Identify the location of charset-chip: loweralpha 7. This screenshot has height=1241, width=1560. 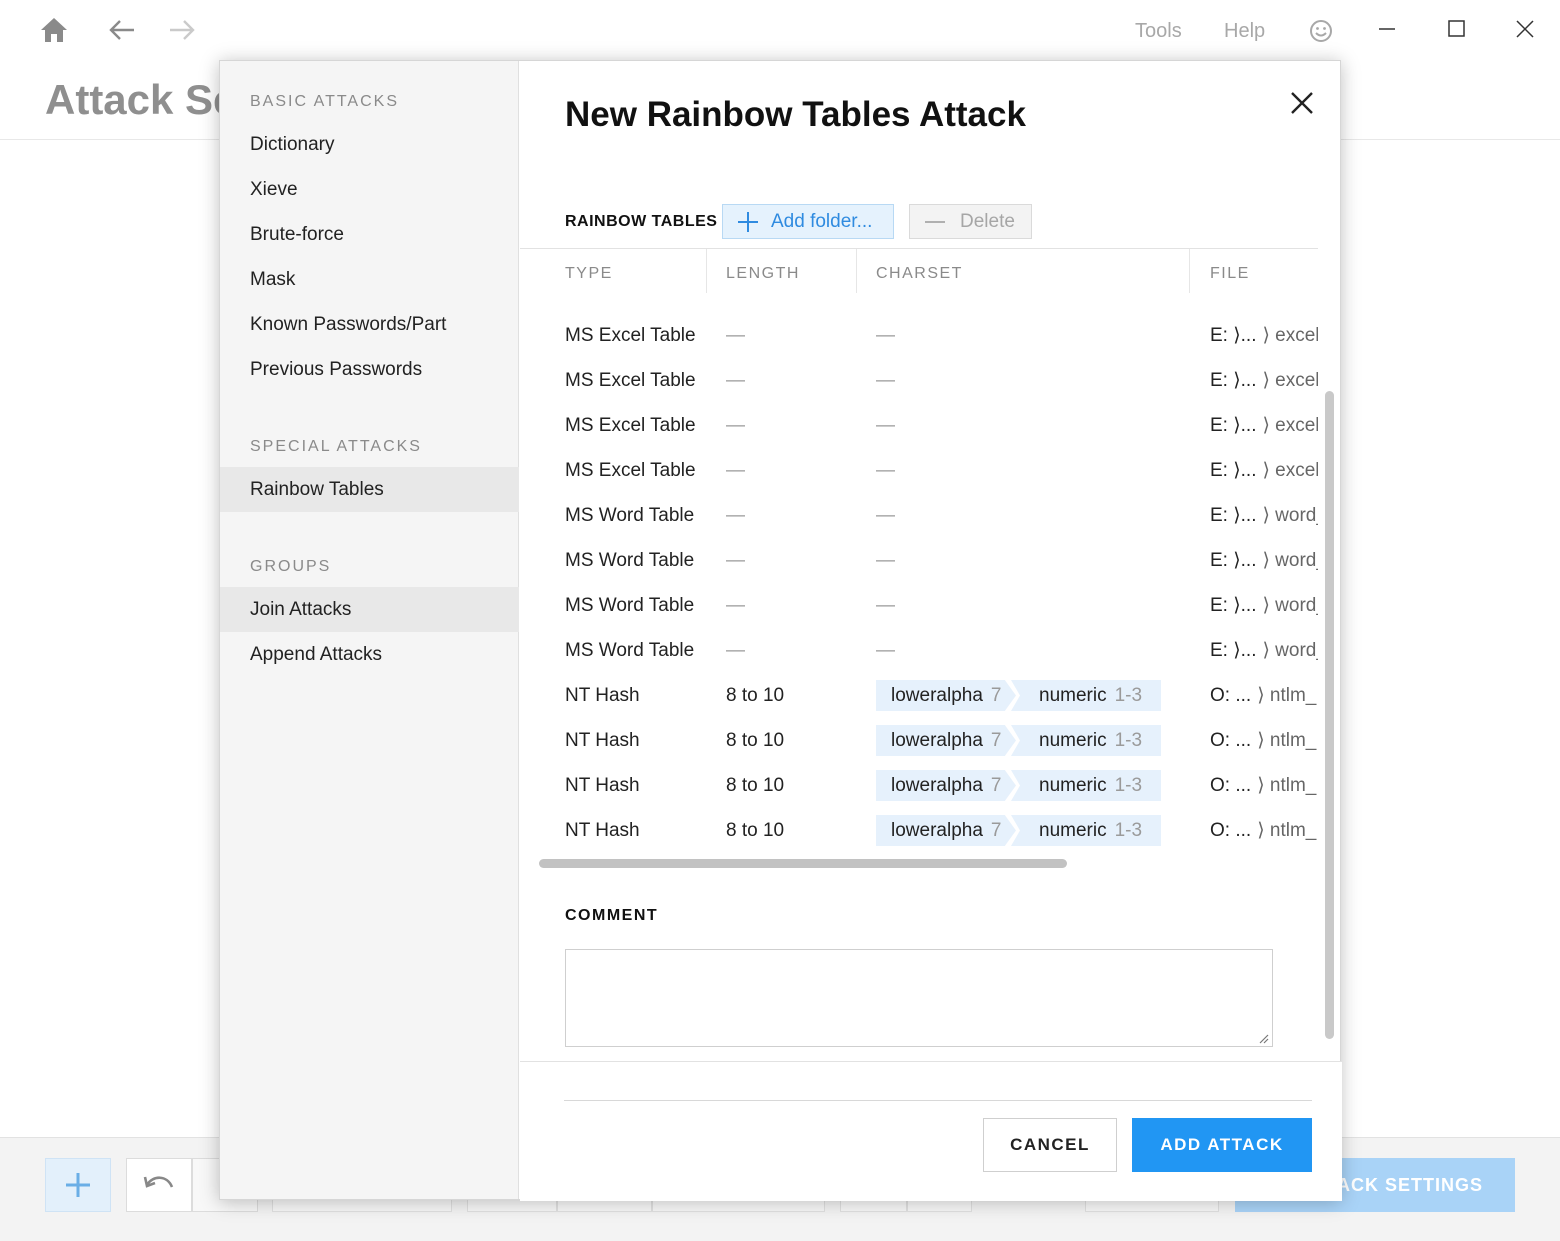
(946, 740).